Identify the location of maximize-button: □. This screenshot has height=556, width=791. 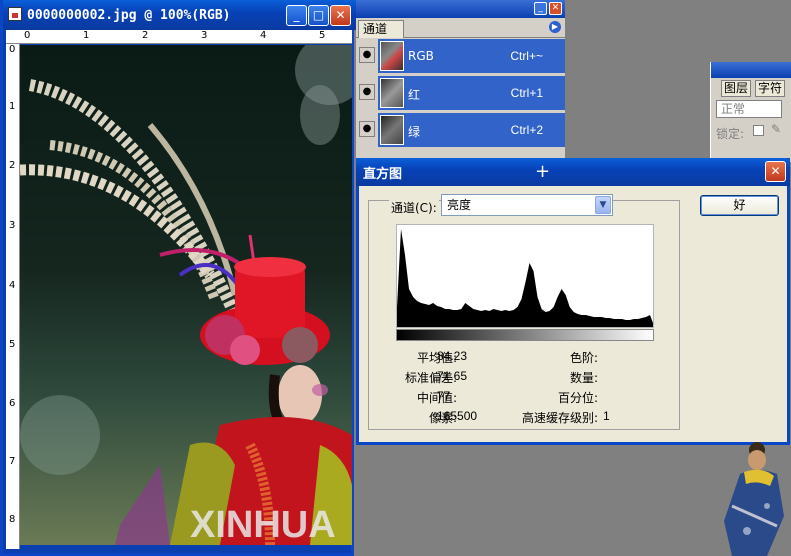
(318, 15).